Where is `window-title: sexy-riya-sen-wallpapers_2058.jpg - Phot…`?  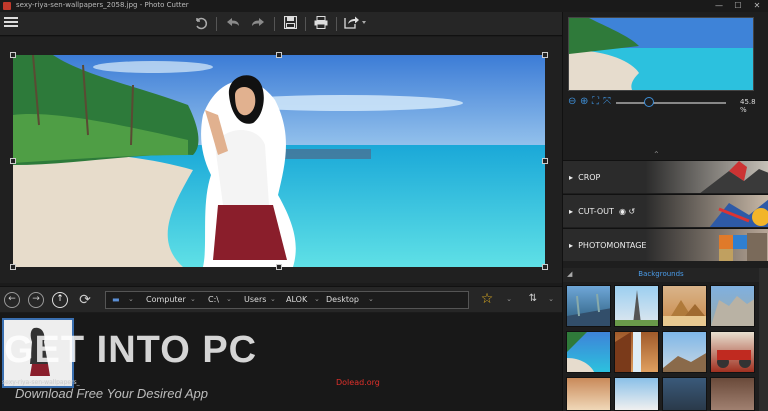 window-title: sexy-riya-sen-wallpapers_2058.jpg - Phot… is located at coordinates (102, 5).